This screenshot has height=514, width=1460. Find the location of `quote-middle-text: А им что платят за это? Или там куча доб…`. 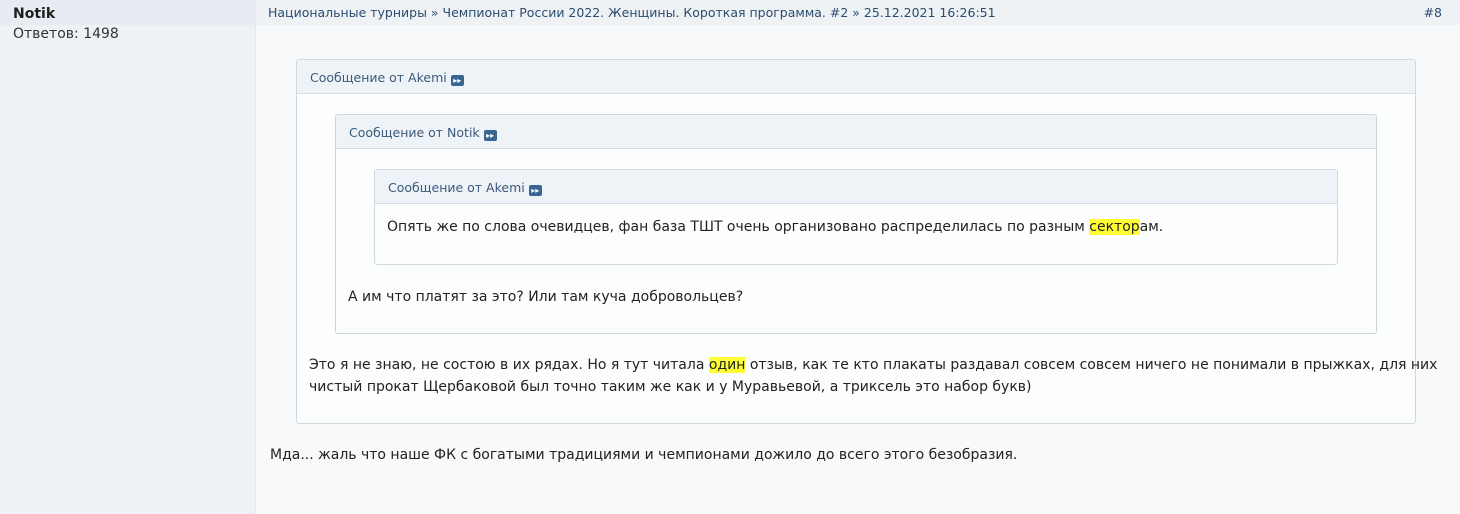

quote-middle-text: А им что платят за это? Или там куча доб… is located at coordinates (546, 297).